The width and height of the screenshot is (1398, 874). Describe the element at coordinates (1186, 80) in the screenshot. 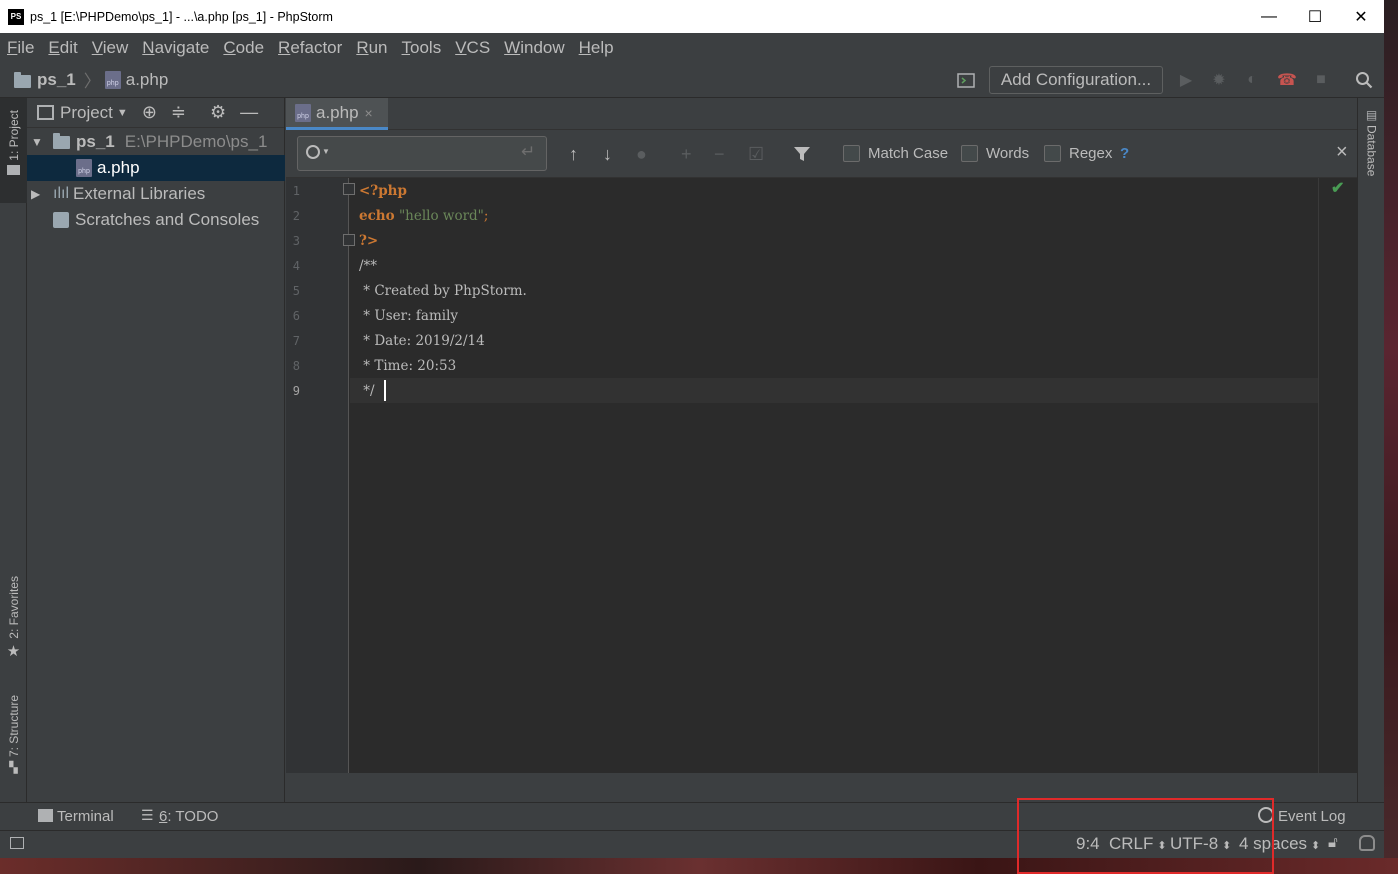

I see `run-icon: ▶` at that location.